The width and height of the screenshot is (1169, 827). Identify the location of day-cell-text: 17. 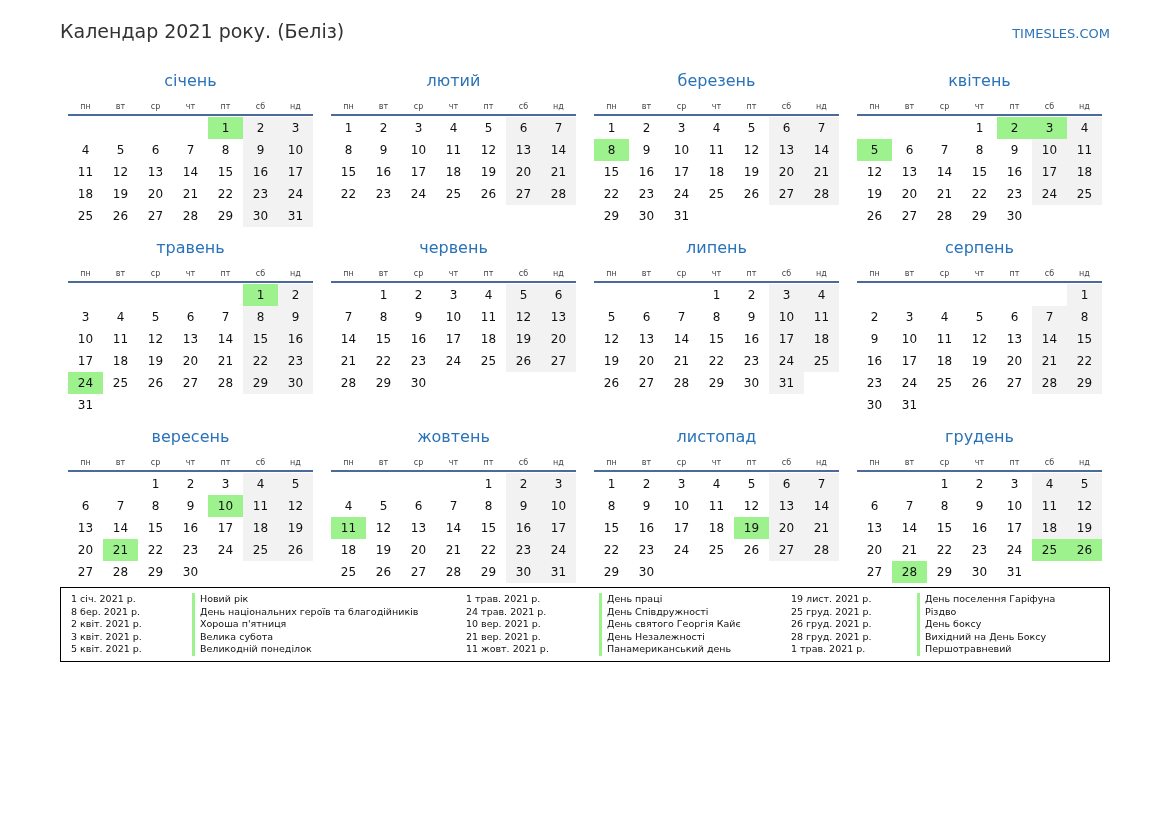
(225, 528).